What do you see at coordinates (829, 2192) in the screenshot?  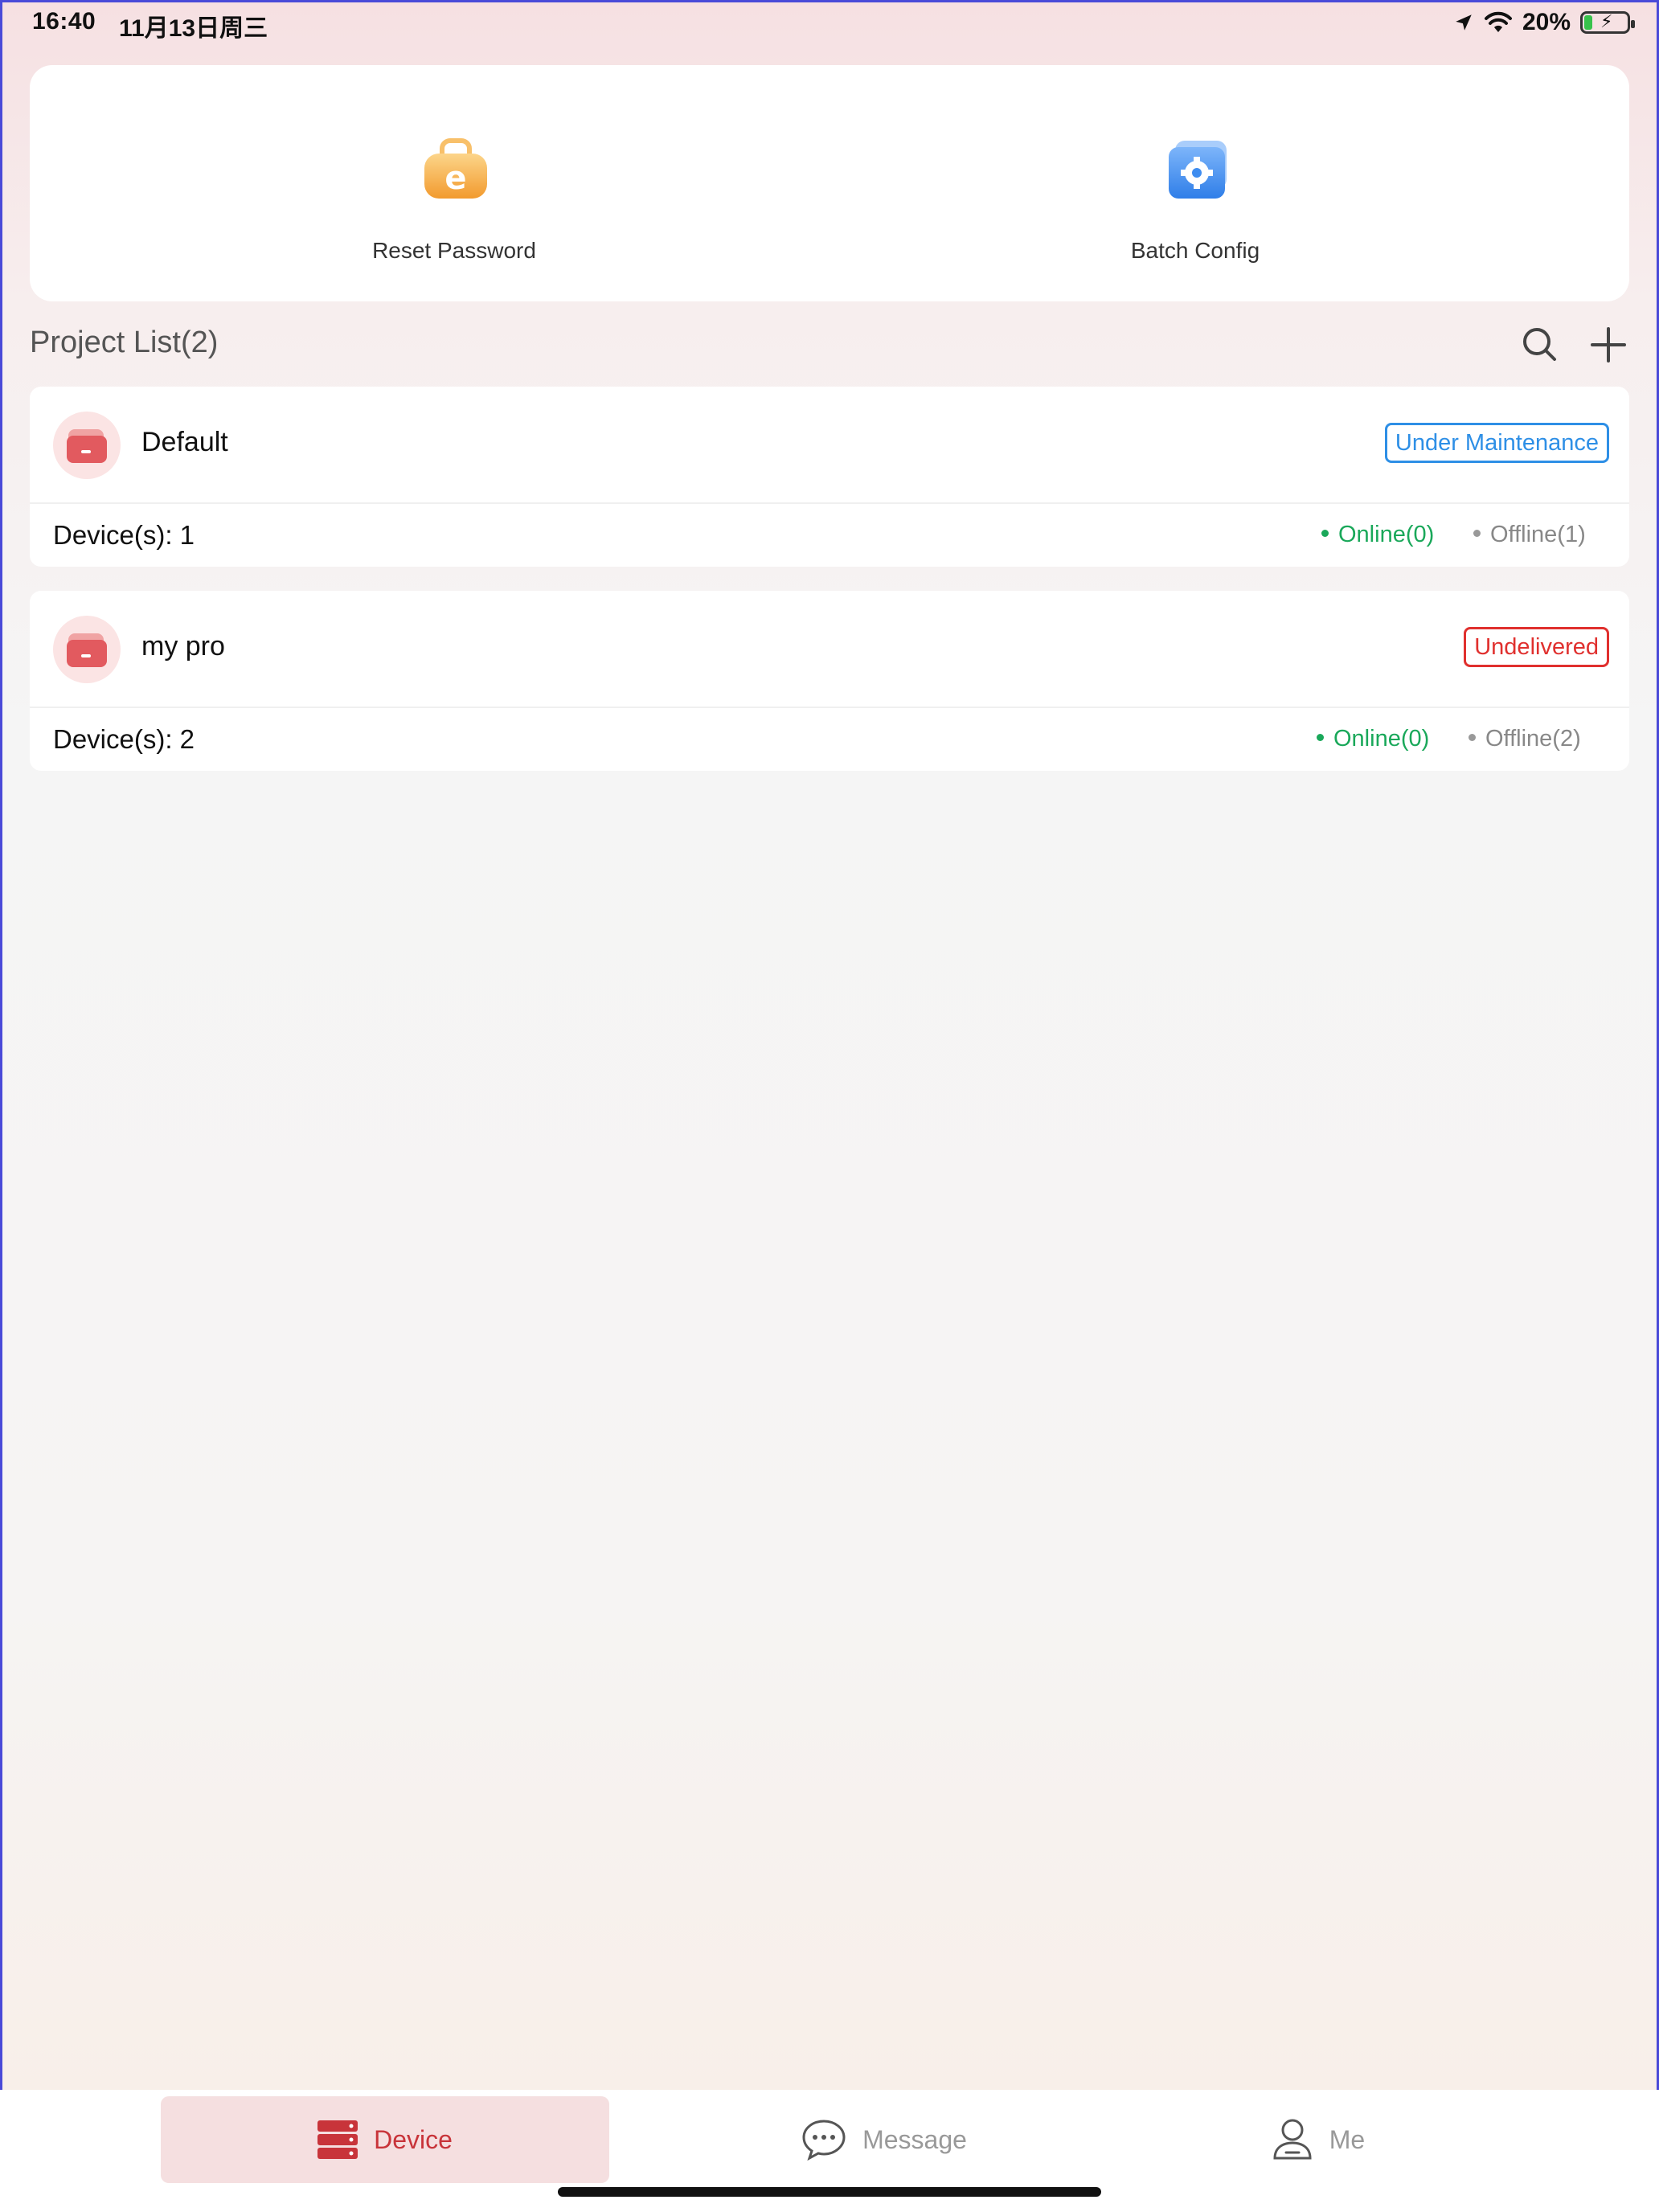 I see `home-indicator` at bounding box center [829, 2192].